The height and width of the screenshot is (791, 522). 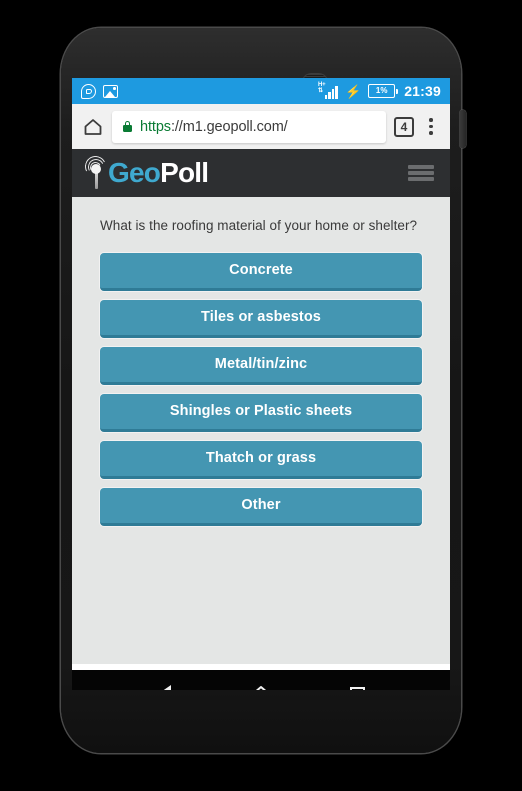 I want to click on charging-bolt-icon: ⚡, so click(x=353, y=91).